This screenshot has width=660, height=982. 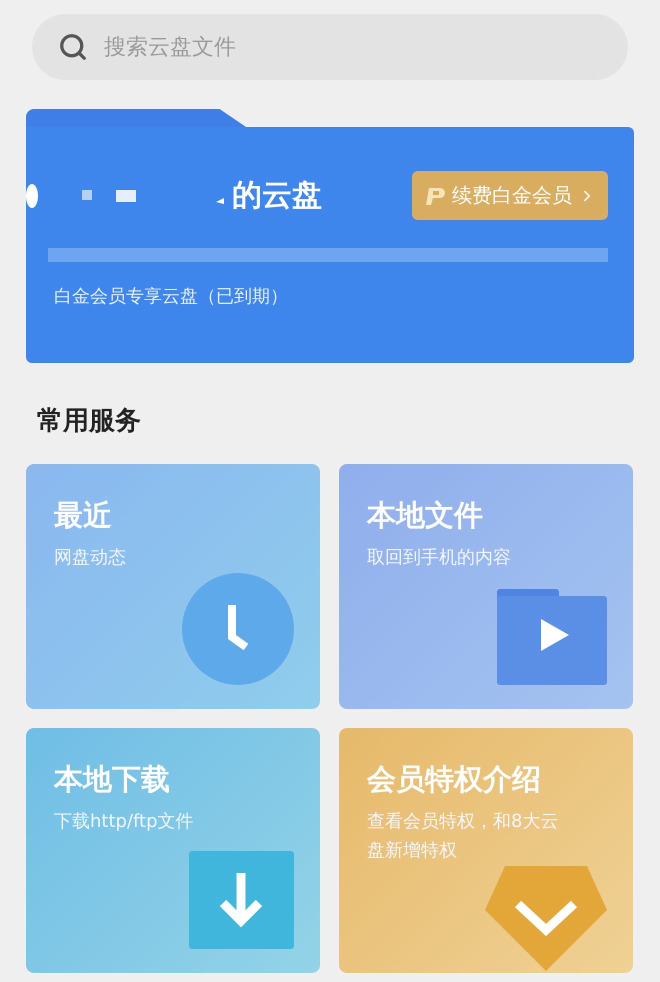 I want to click on tile-title: 本地下载, so click(x=112, y=779).